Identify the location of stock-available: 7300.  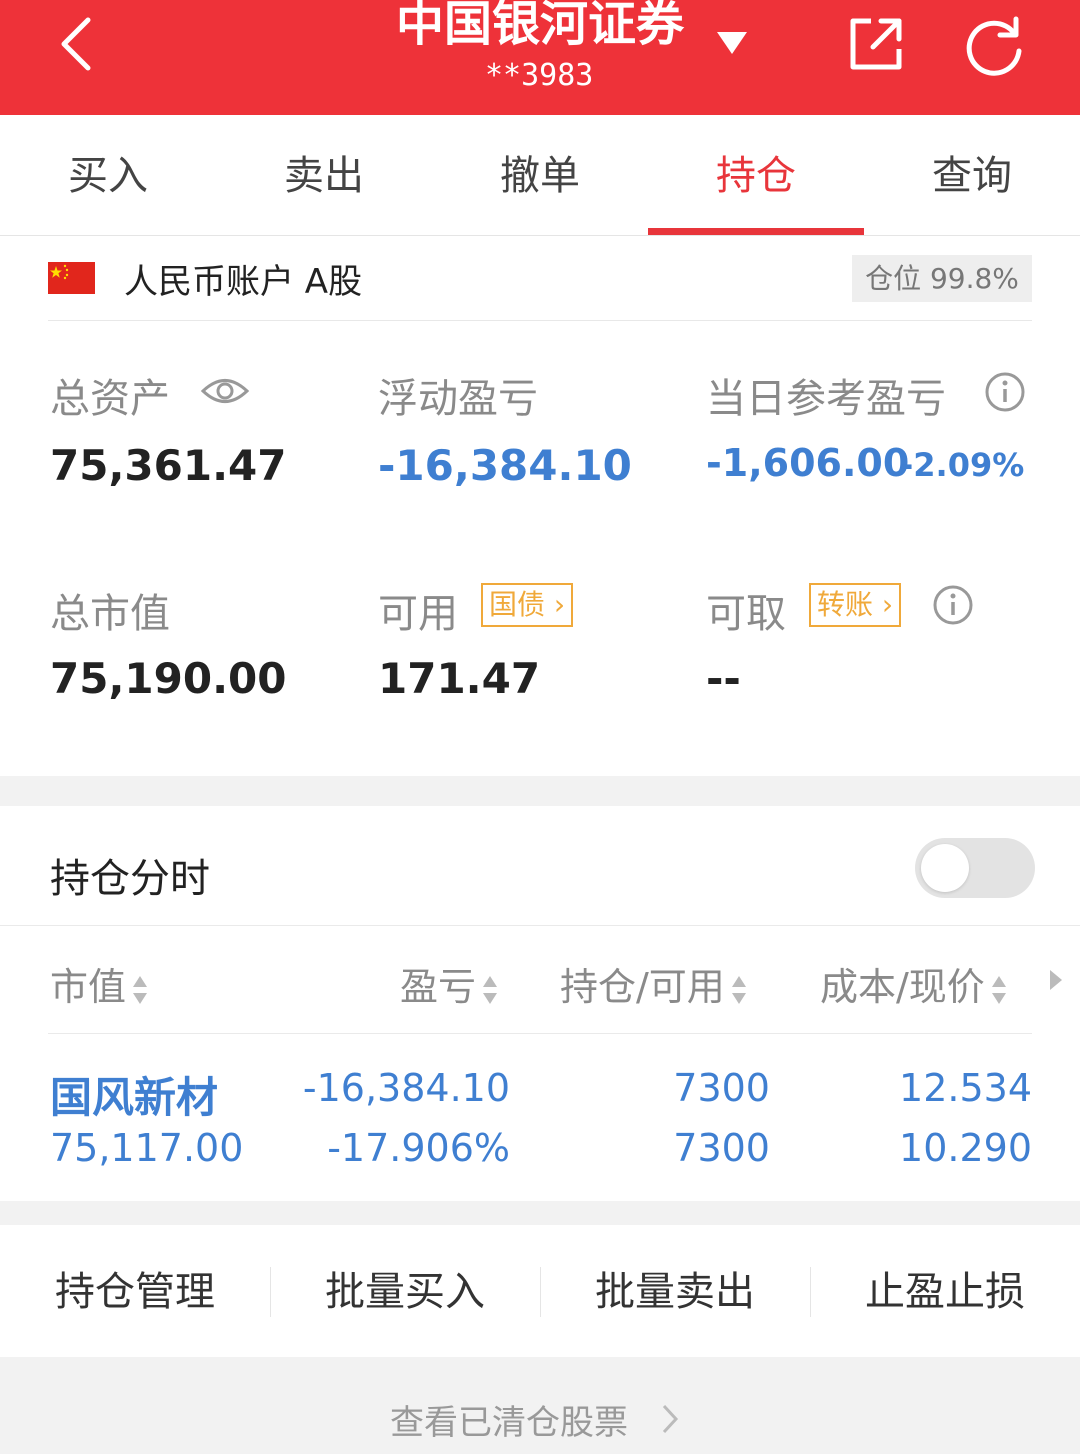
(721, 1148).